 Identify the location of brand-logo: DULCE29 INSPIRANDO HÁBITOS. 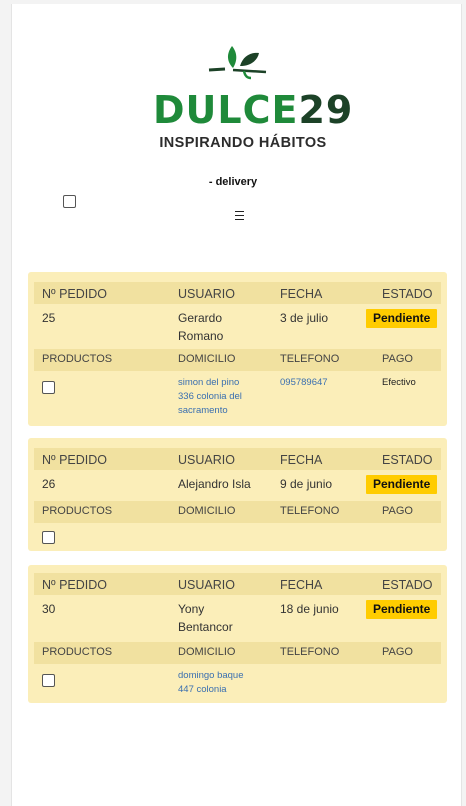
(252, 99).